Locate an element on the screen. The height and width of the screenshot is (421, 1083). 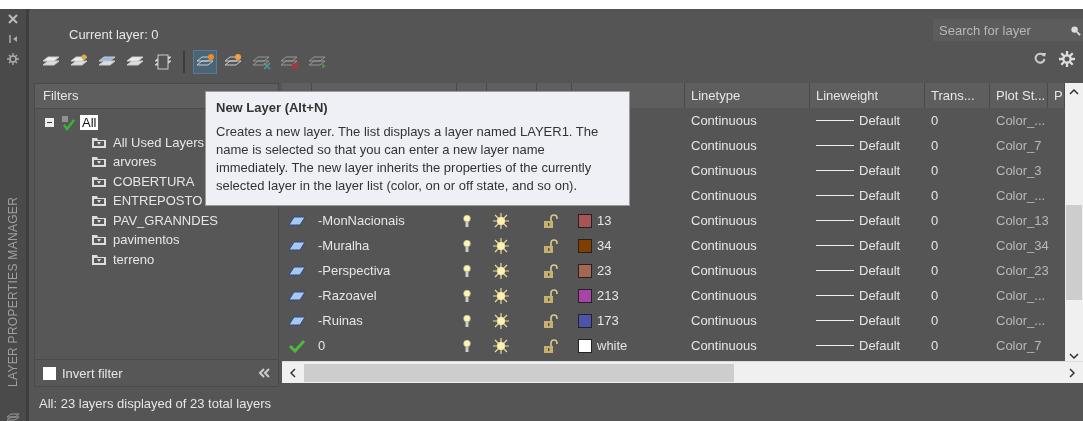
layer-name: 0 is located at coordinates (322, 345).